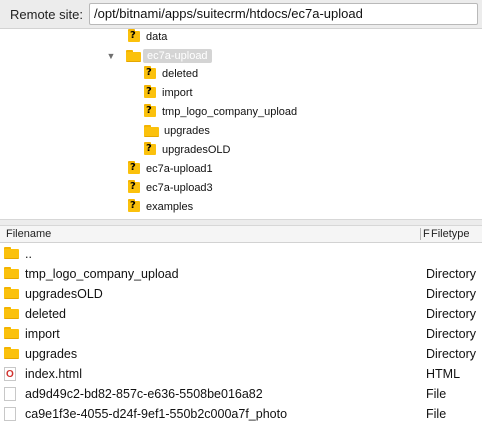  What do you see at coordinates (420, 234) in the screenshot?
I see `column-divider` at bounding box center [420, 234].